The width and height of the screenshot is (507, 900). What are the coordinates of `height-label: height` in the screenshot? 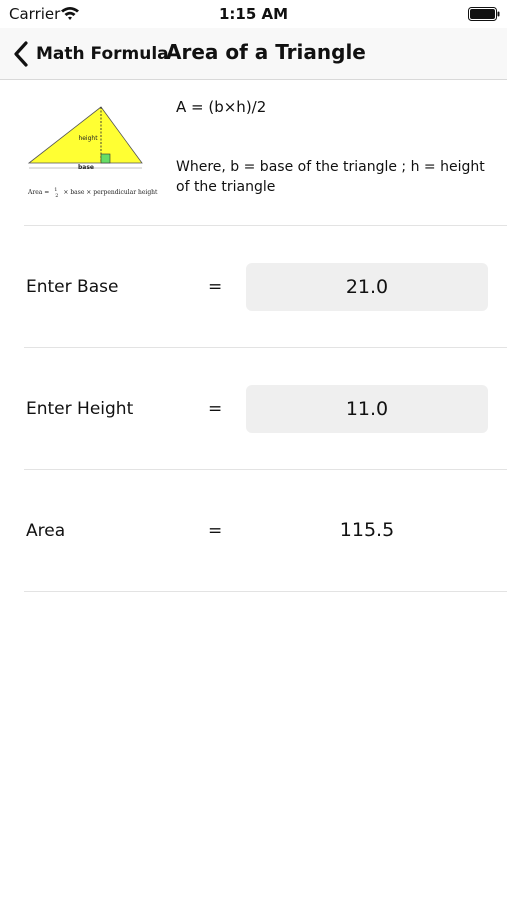 It's located at (88, 138).